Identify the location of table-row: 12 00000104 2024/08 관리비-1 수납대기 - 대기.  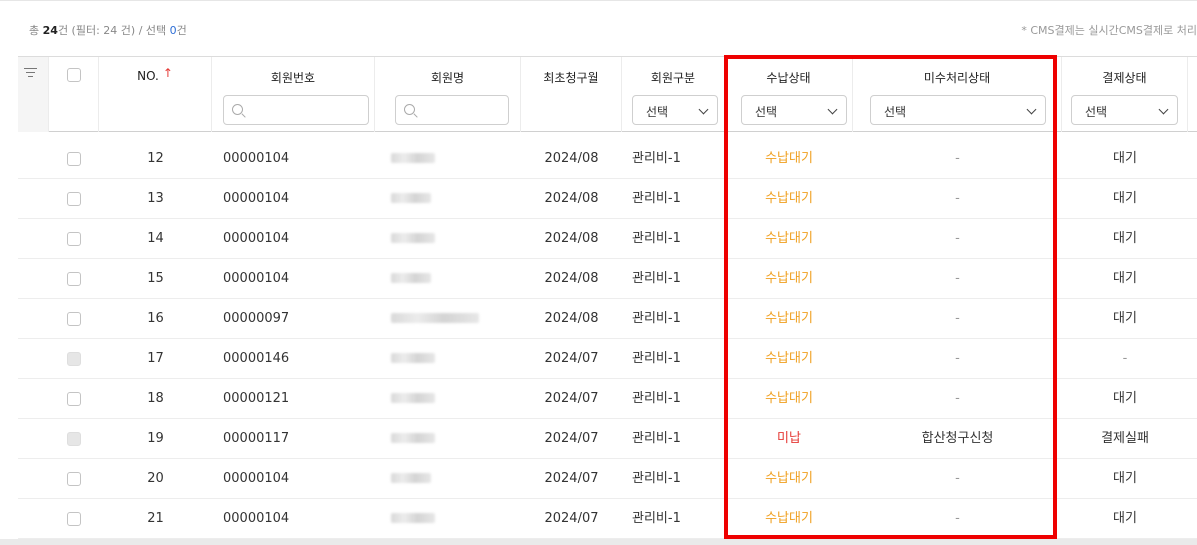
(607, 159).